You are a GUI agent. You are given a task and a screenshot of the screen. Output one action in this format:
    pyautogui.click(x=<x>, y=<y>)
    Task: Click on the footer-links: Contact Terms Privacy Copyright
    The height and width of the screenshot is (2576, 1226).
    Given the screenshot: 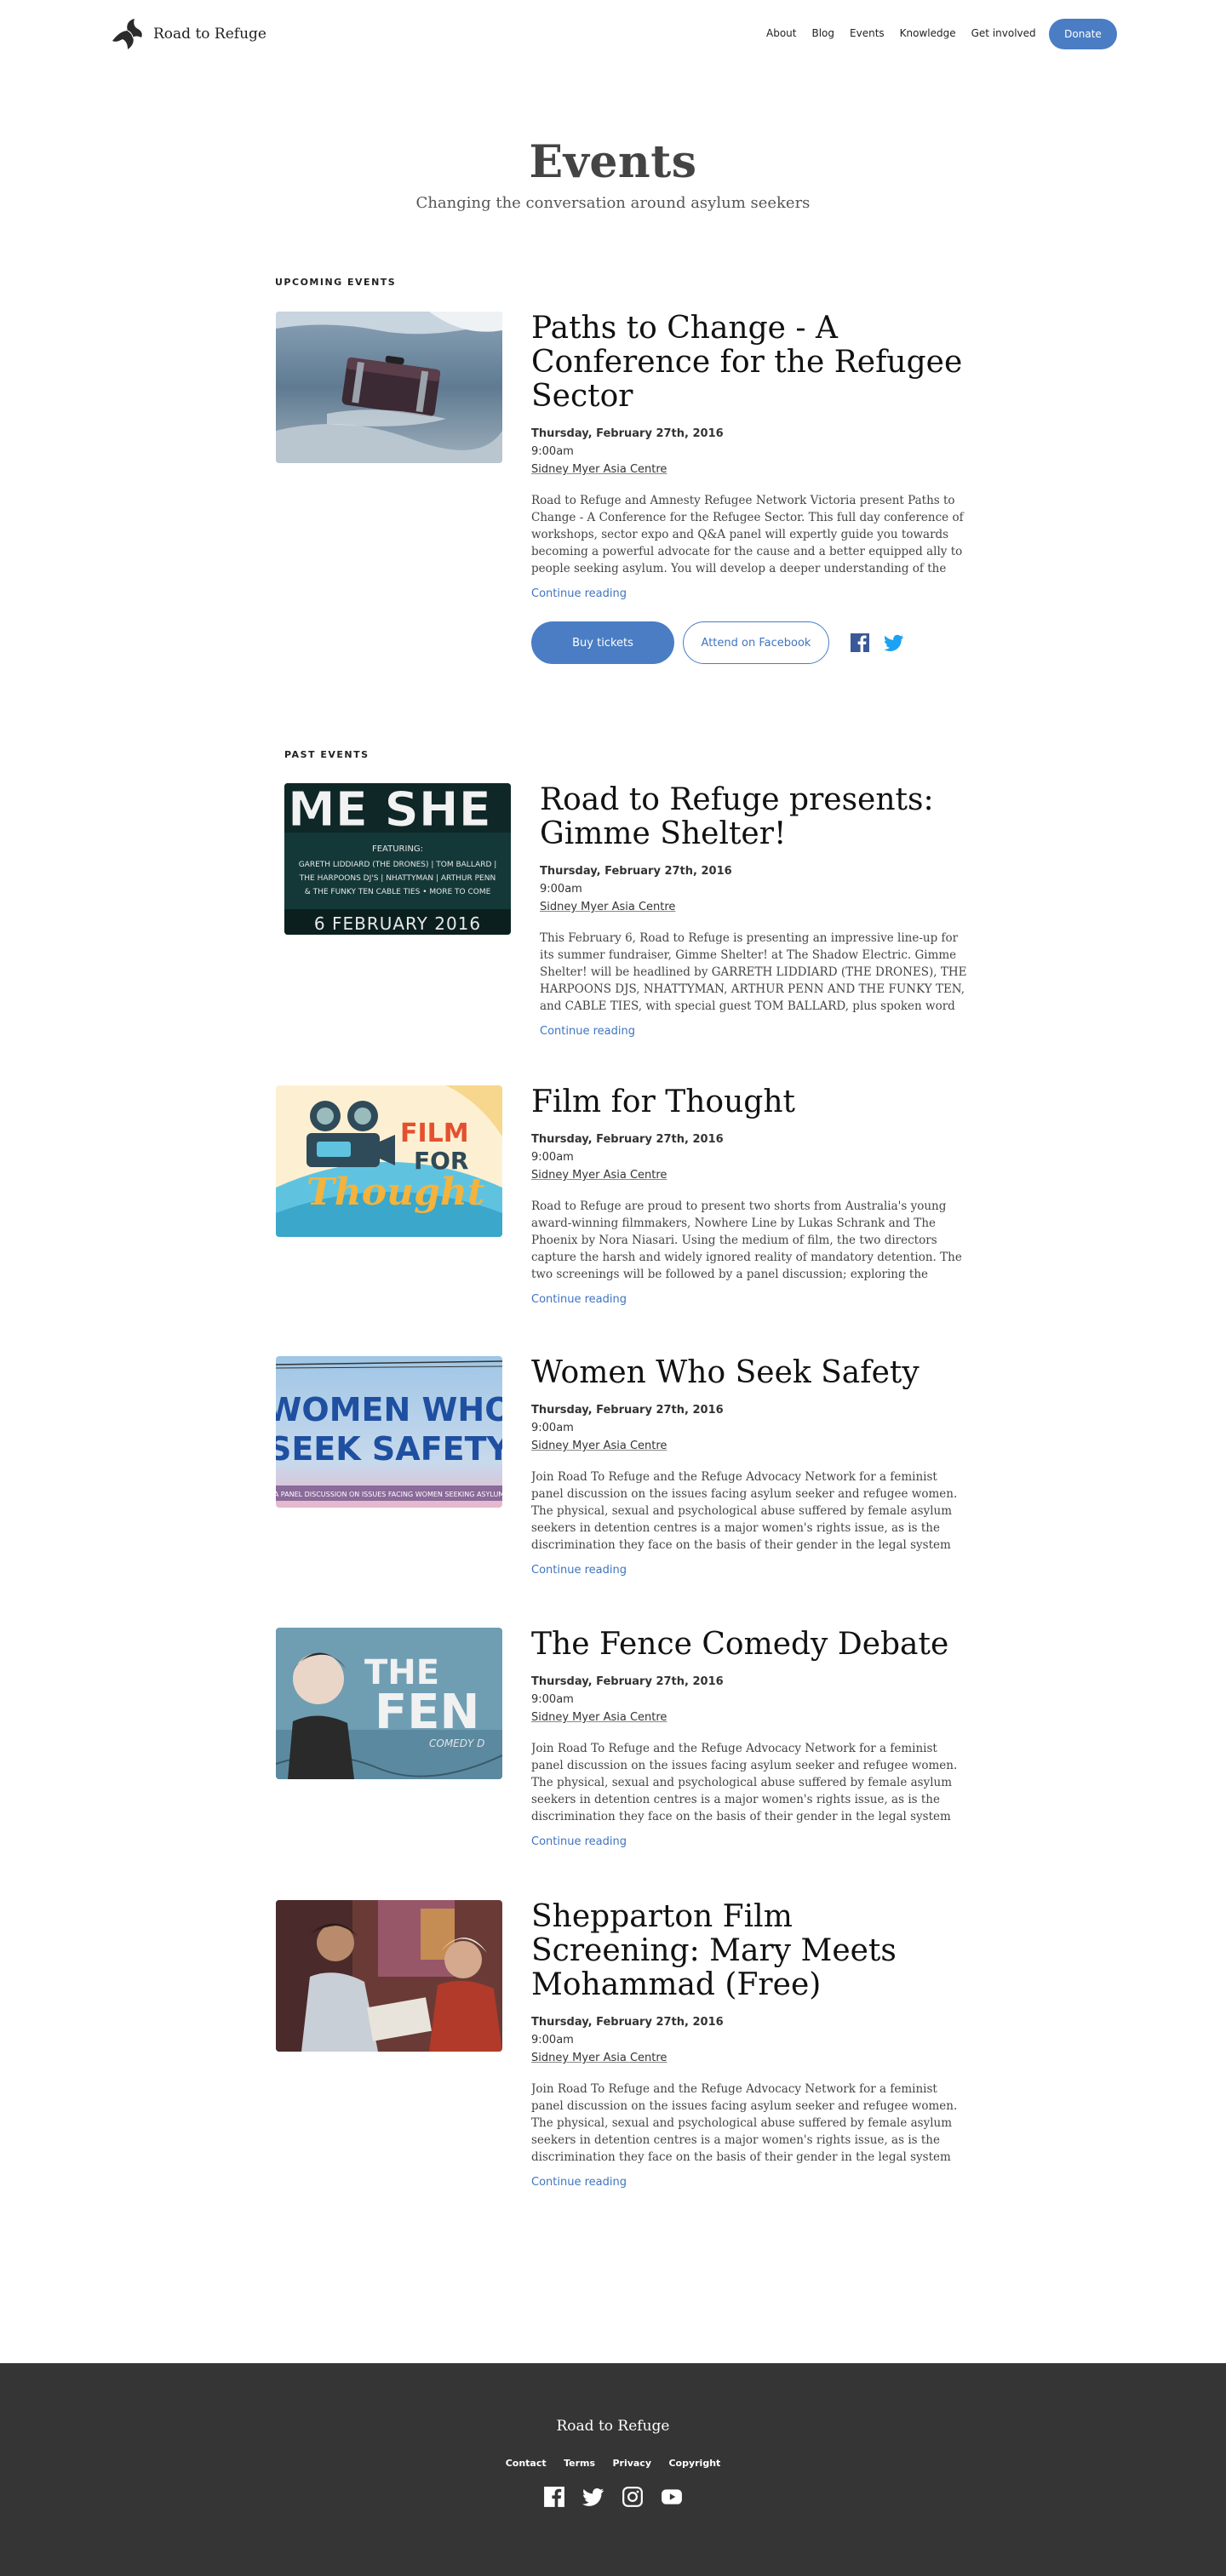 What is the action you would take?
    pyautogui.click(x=613, y=2463)
    